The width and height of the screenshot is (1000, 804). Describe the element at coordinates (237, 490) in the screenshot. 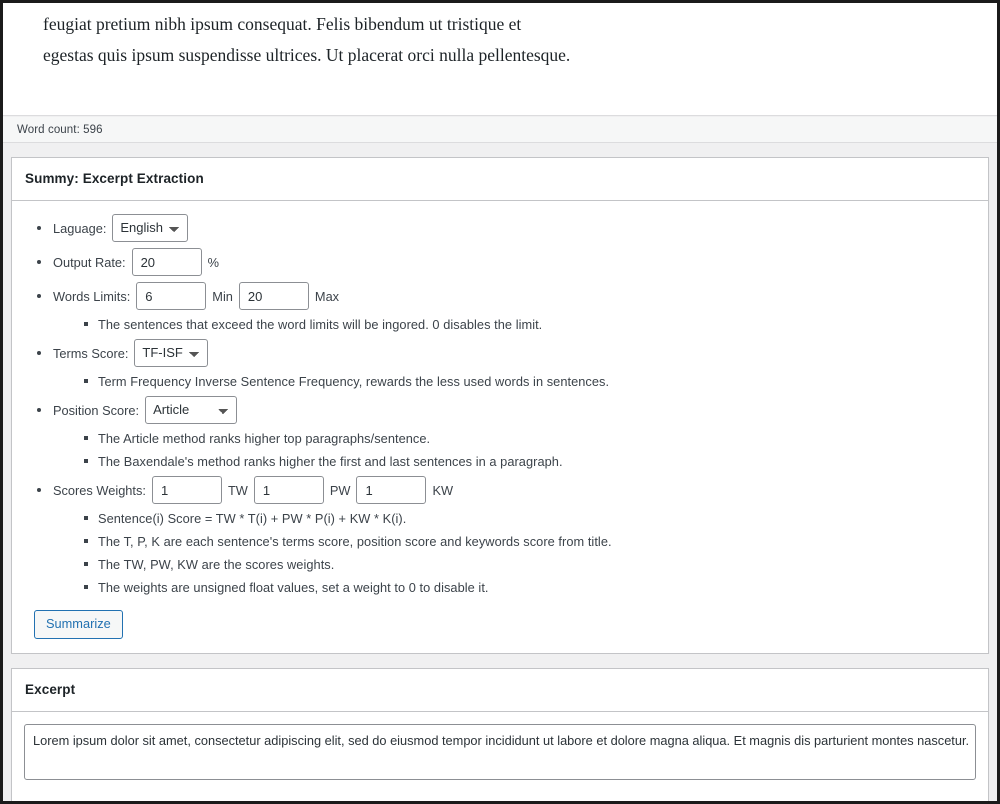

I see `scores-weight-tw-suffix: TW` at that location.